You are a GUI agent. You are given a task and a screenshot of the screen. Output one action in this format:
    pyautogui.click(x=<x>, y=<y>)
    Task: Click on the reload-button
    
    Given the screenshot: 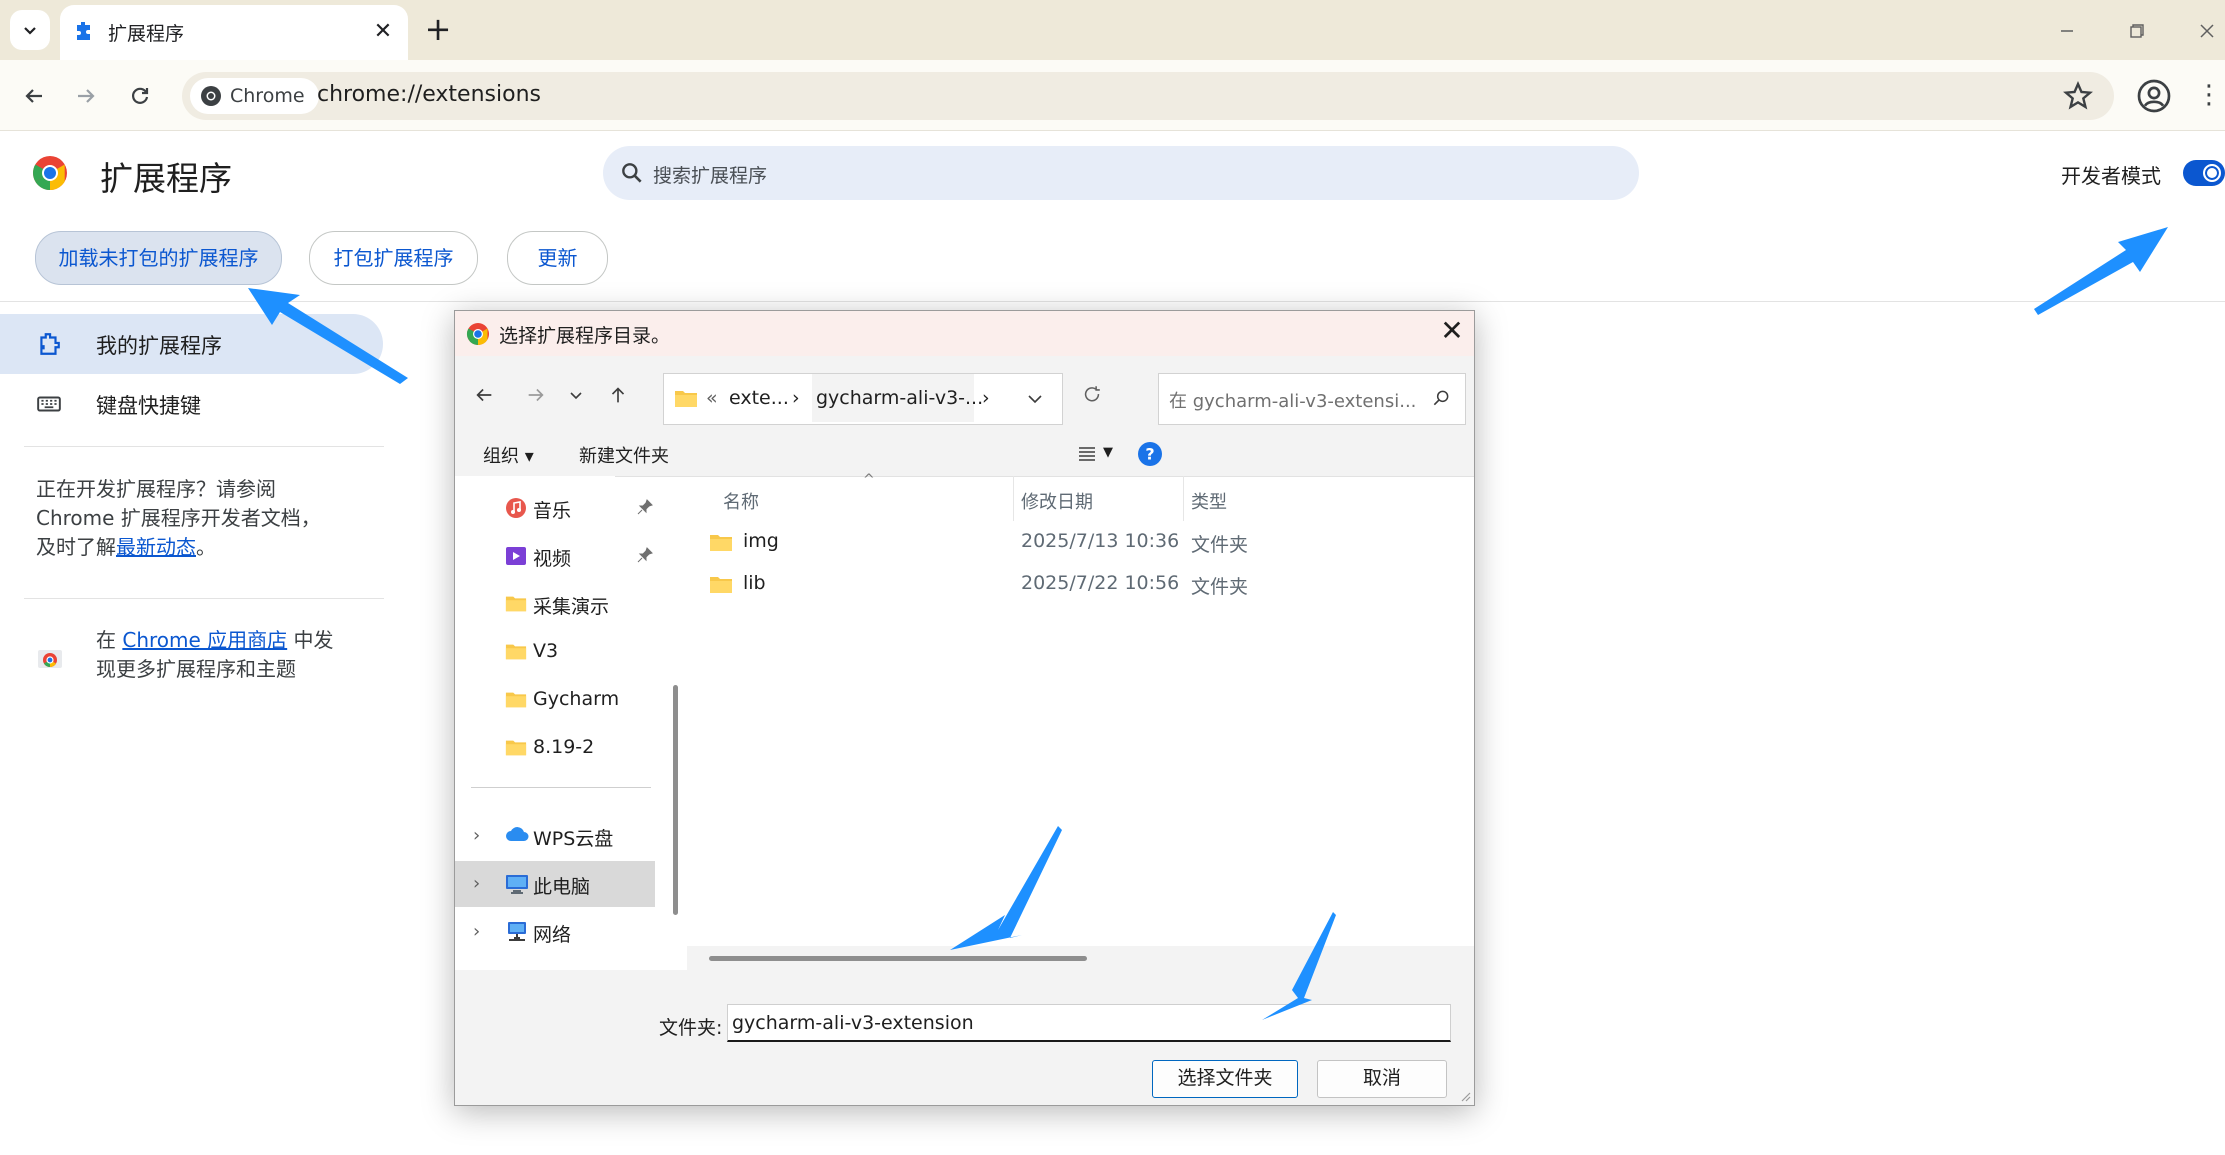 What is the action you would take?
    pyautogui.click(x=140, y=96)
    